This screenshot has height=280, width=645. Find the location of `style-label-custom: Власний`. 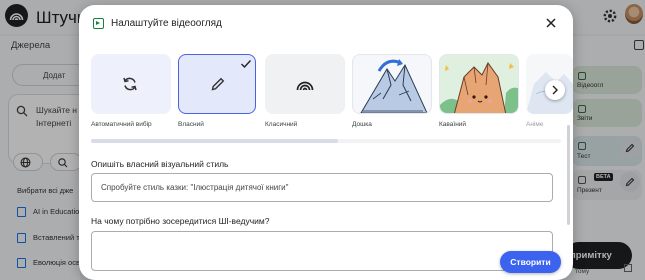

style-label-custom: Власний is located at coordinates (191, 124).